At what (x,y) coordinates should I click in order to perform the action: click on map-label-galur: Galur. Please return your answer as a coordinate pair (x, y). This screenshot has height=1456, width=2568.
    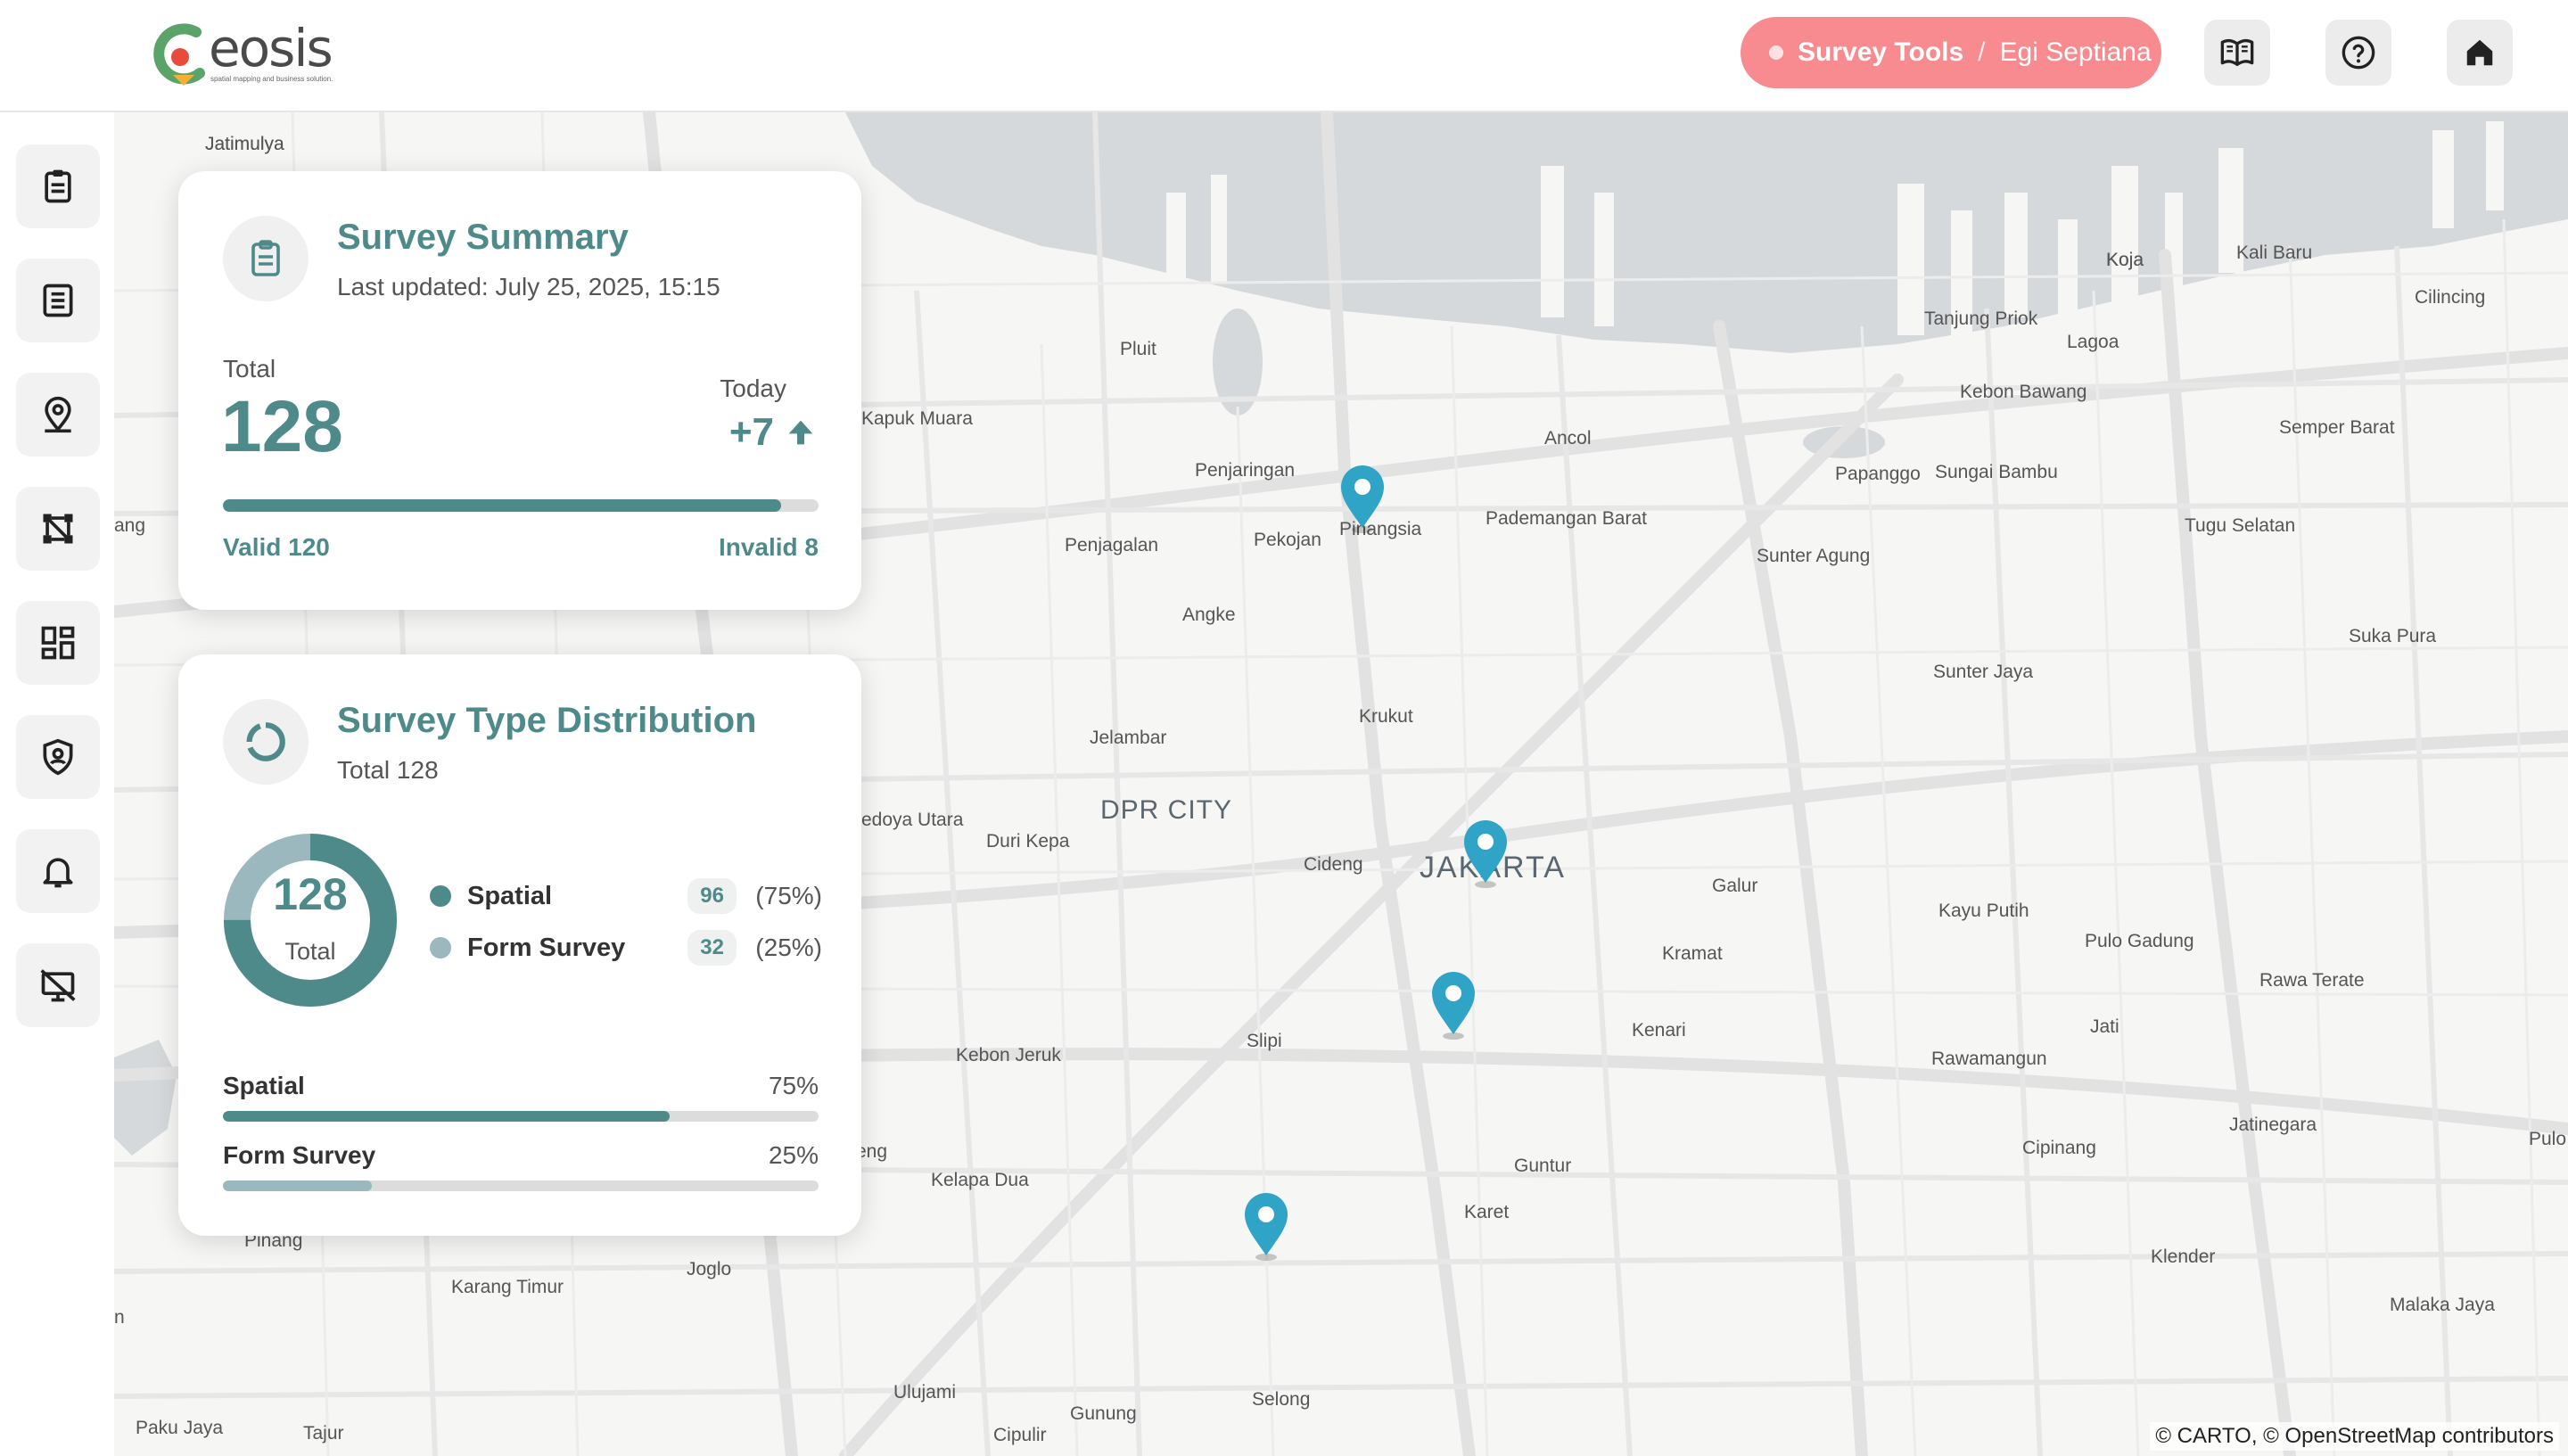
    Looking at the image, I should click on (1735, 886).